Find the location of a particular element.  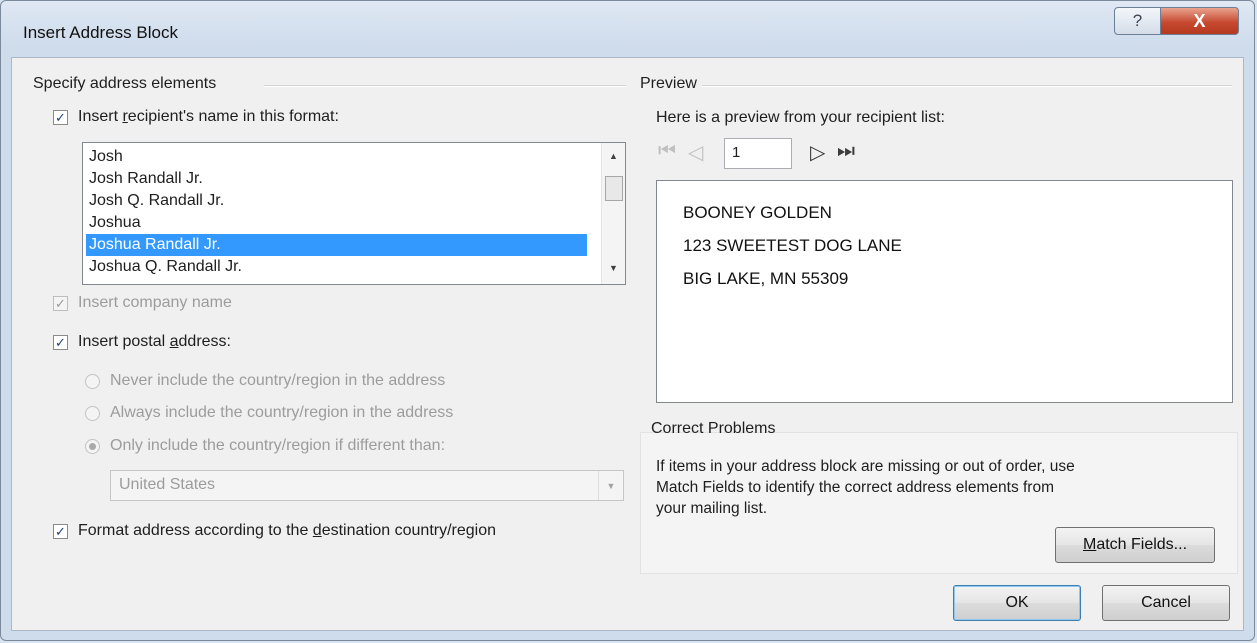

last-record-icon: ⏭ is located at coordinates (846, 151).